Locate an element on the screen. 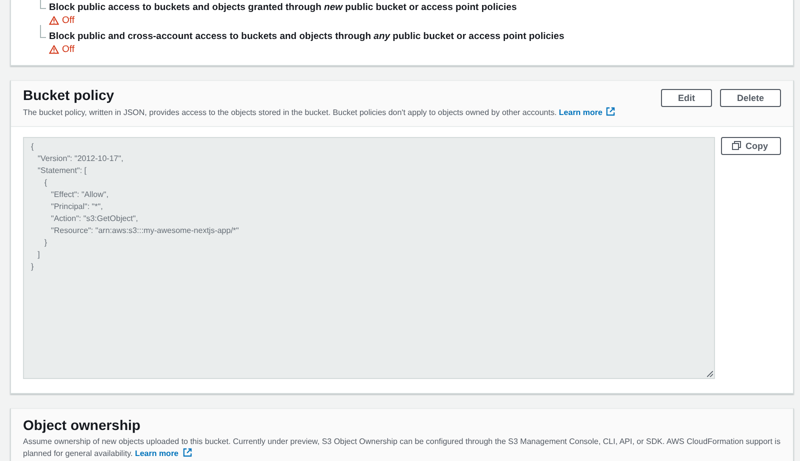 The width and height of the screenshot is (800, 461). section-description: Assume ownership of new objects uploaded to this bucket. Currently under preview, S3 Object Ownership can be configured through the S3 Management Console, CLI, API, or SDK. AWS CloudFormation support is planned for general availability. Learn more is located at coordinates (402, 448).